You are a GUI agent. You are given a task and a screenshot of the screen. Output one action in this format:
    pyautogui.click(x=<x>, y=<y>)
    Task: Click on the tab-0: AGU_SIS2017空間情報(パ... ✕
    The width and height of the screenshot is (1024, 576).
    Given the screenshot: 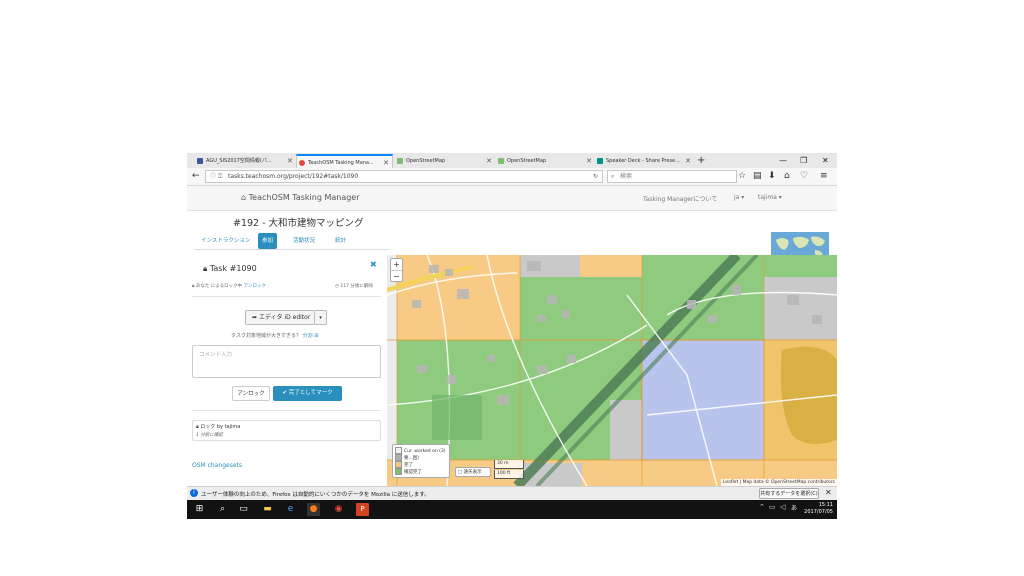 What is the action you would take?
    pyautogui.click(x=245, y=161)
    